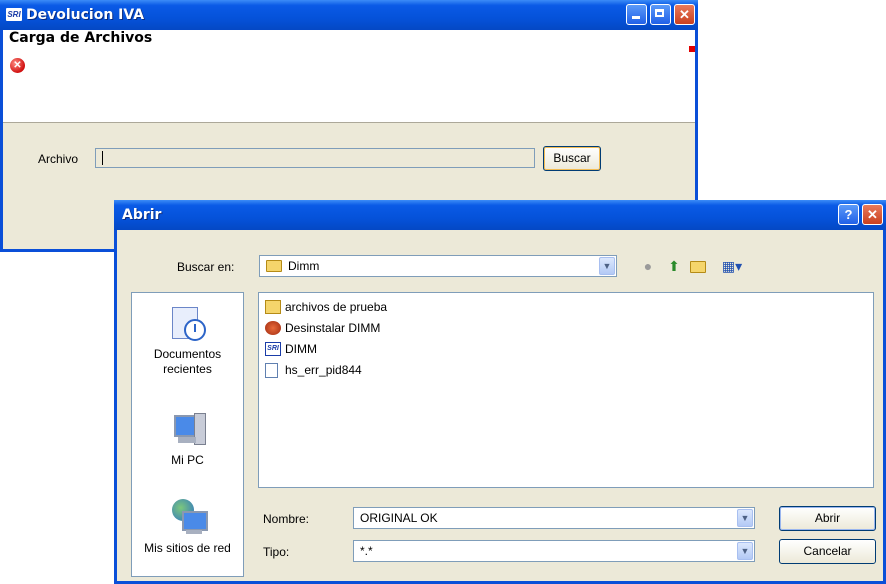 The width and height of the screenshot is (886, 584). I want to click on look-in-combo: Dimm ▼, so click(438, 266).